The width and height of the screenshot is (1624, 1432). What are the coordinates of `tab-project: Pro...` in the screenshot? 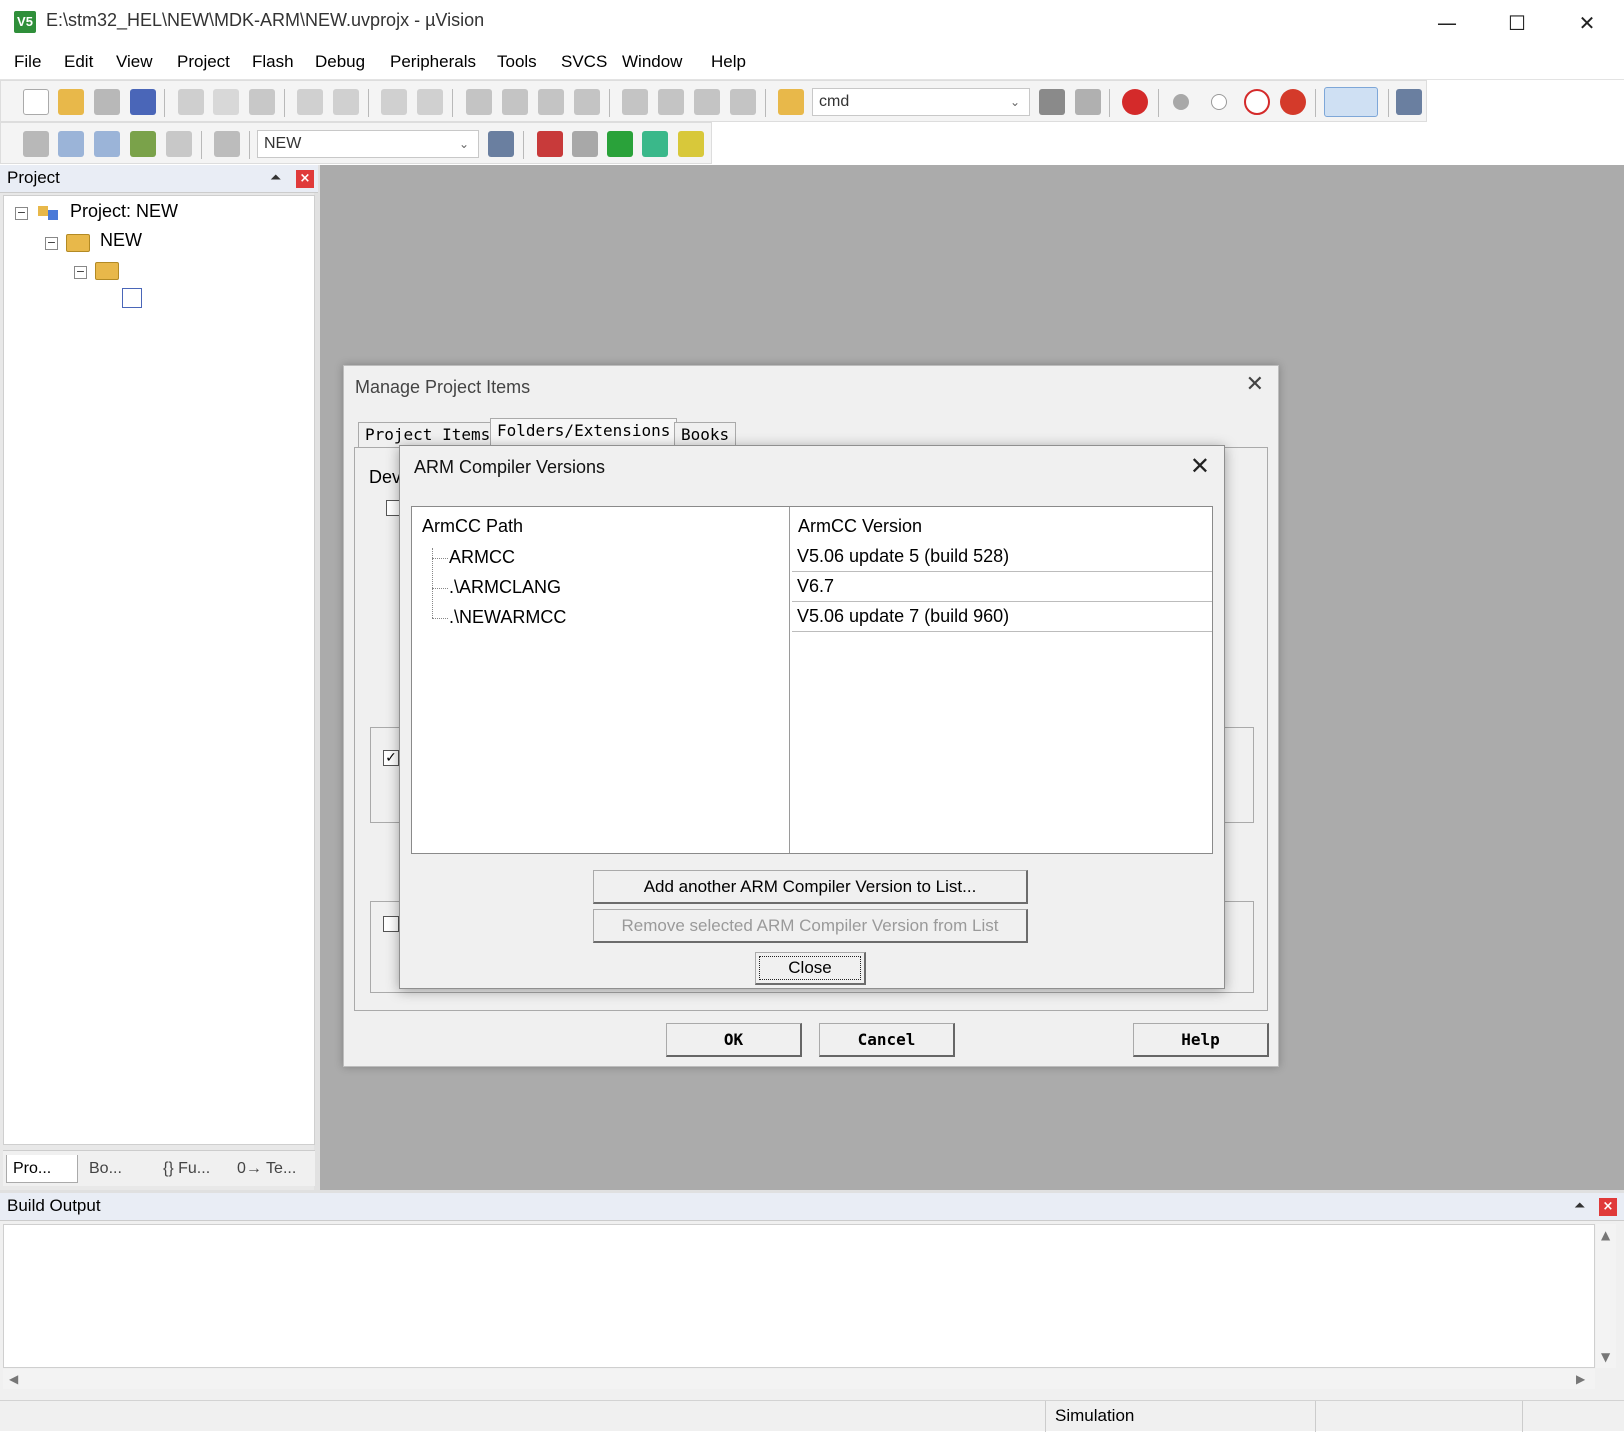 It's located at (42, 1169).